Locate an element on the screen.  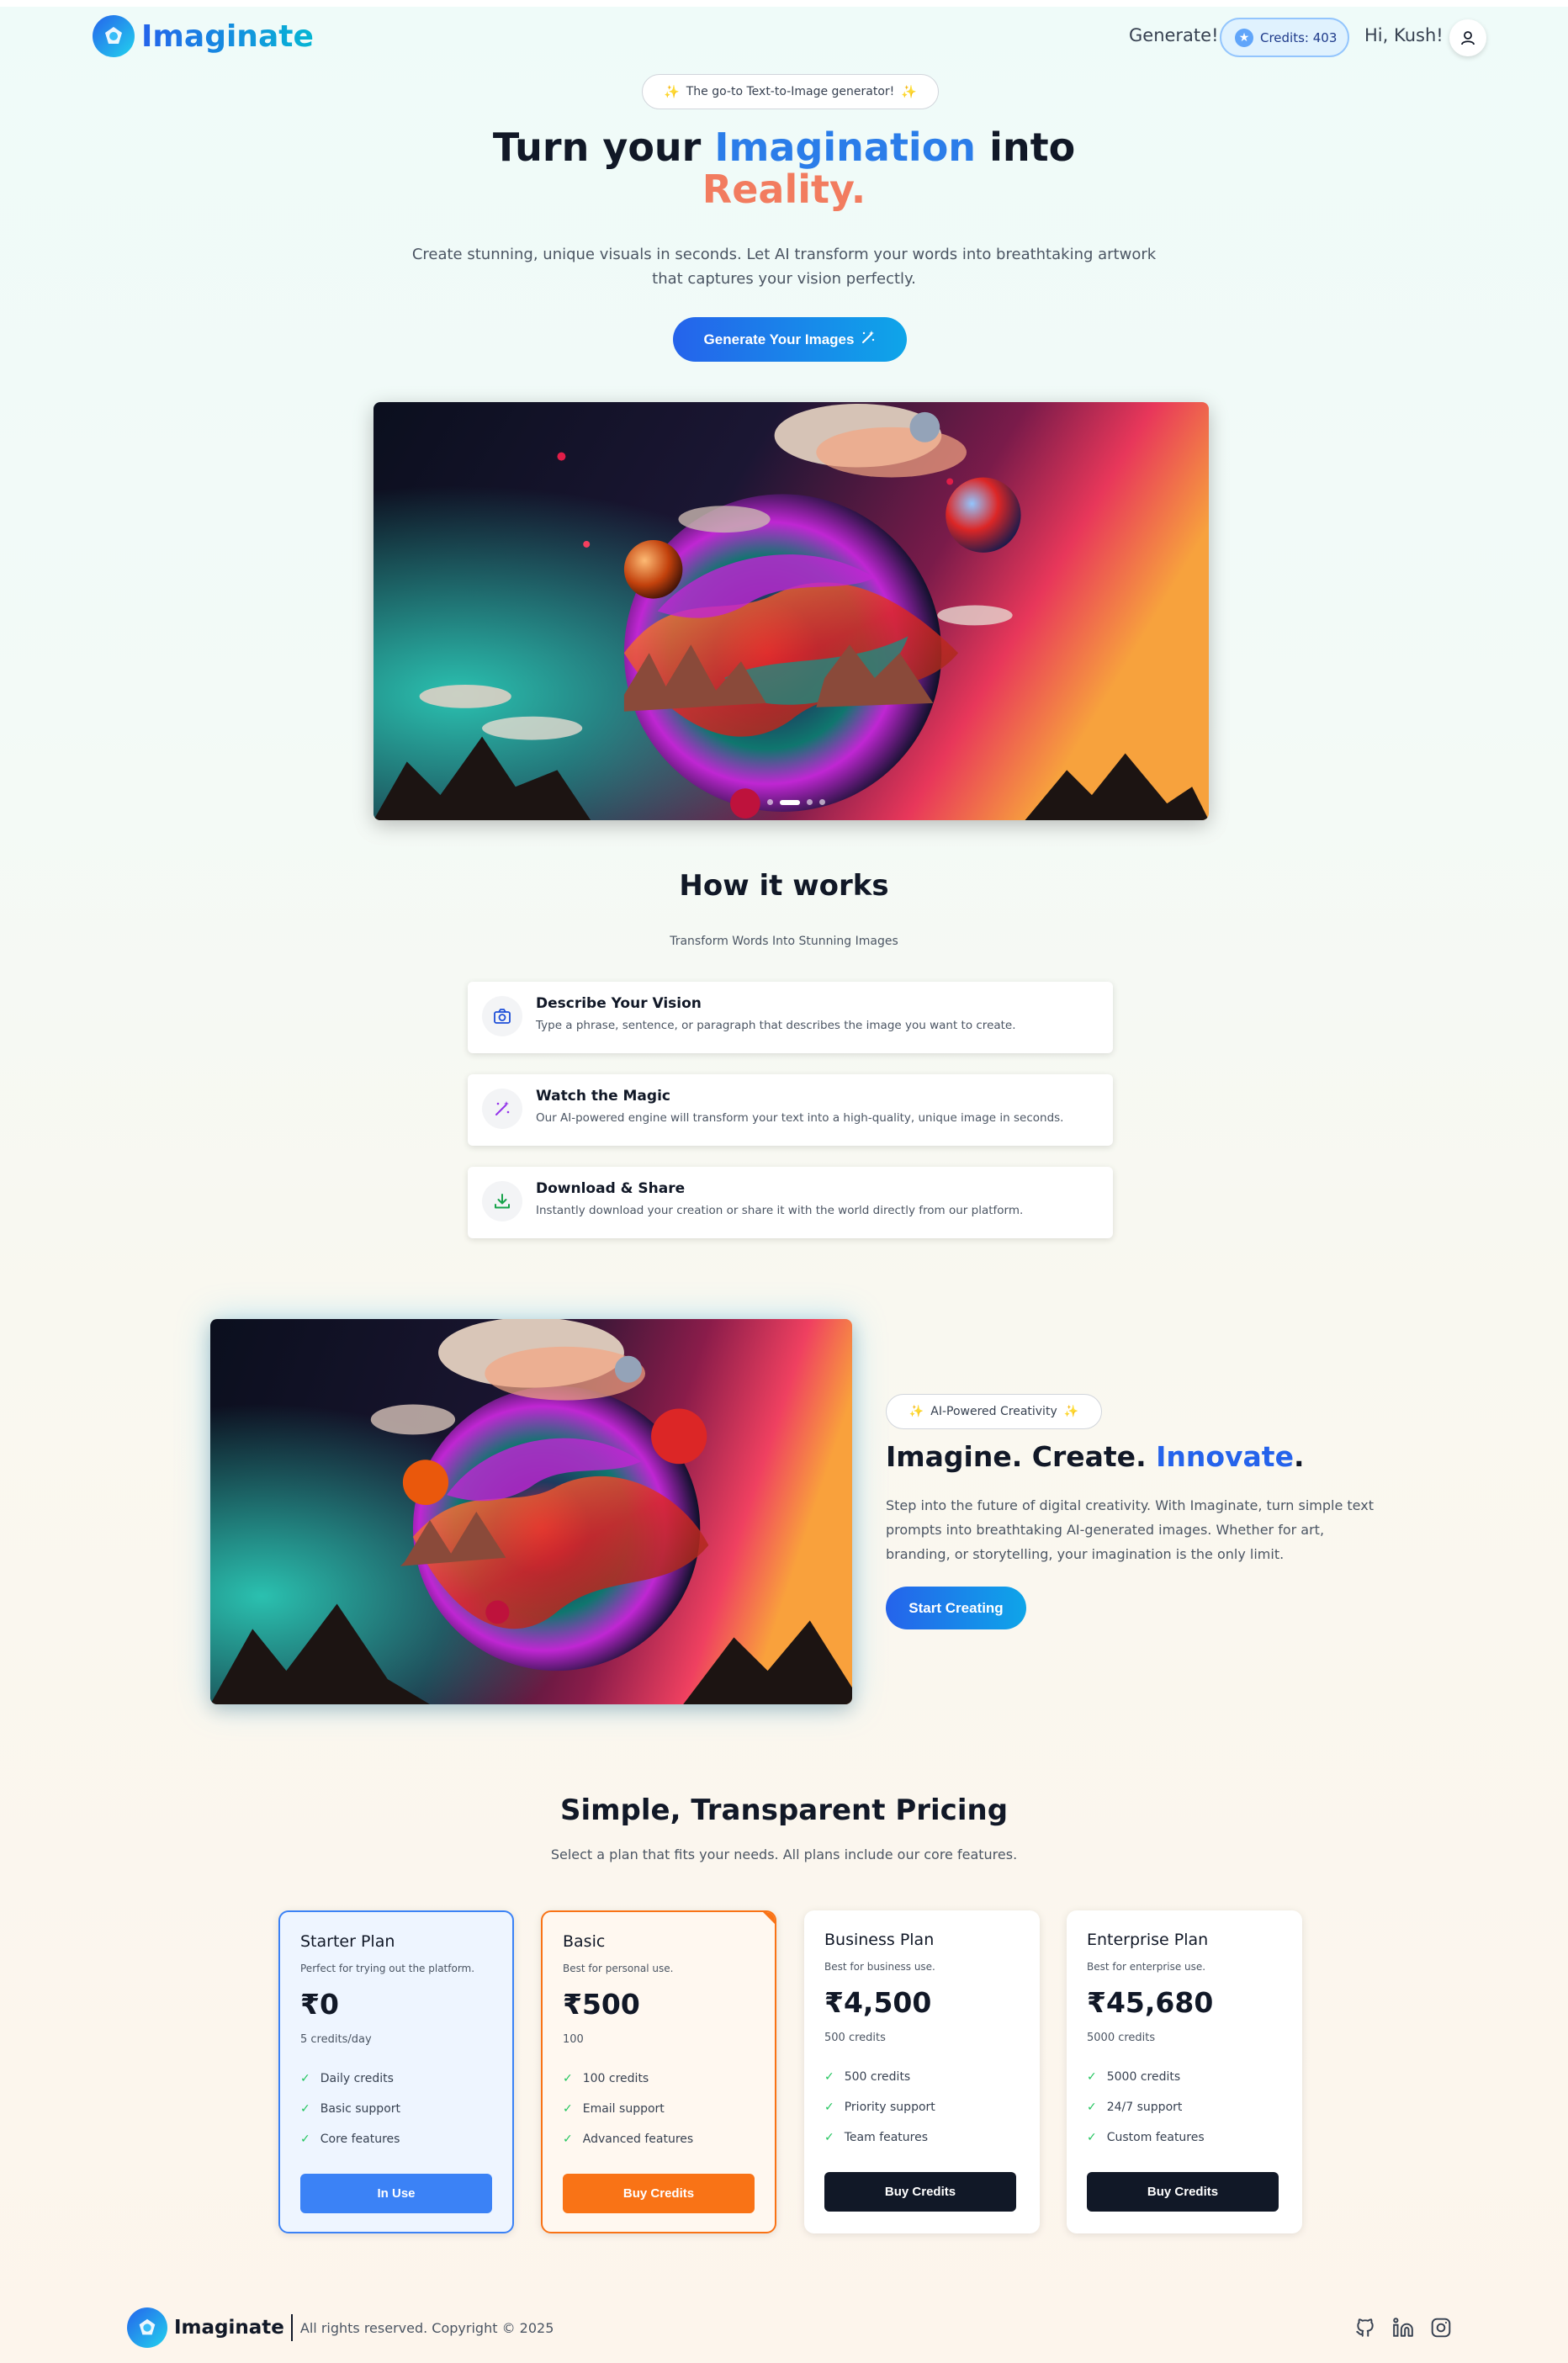
footer-copyright: All rights reserved. Copyright © 2025 is located at coordinates (426, 2327).